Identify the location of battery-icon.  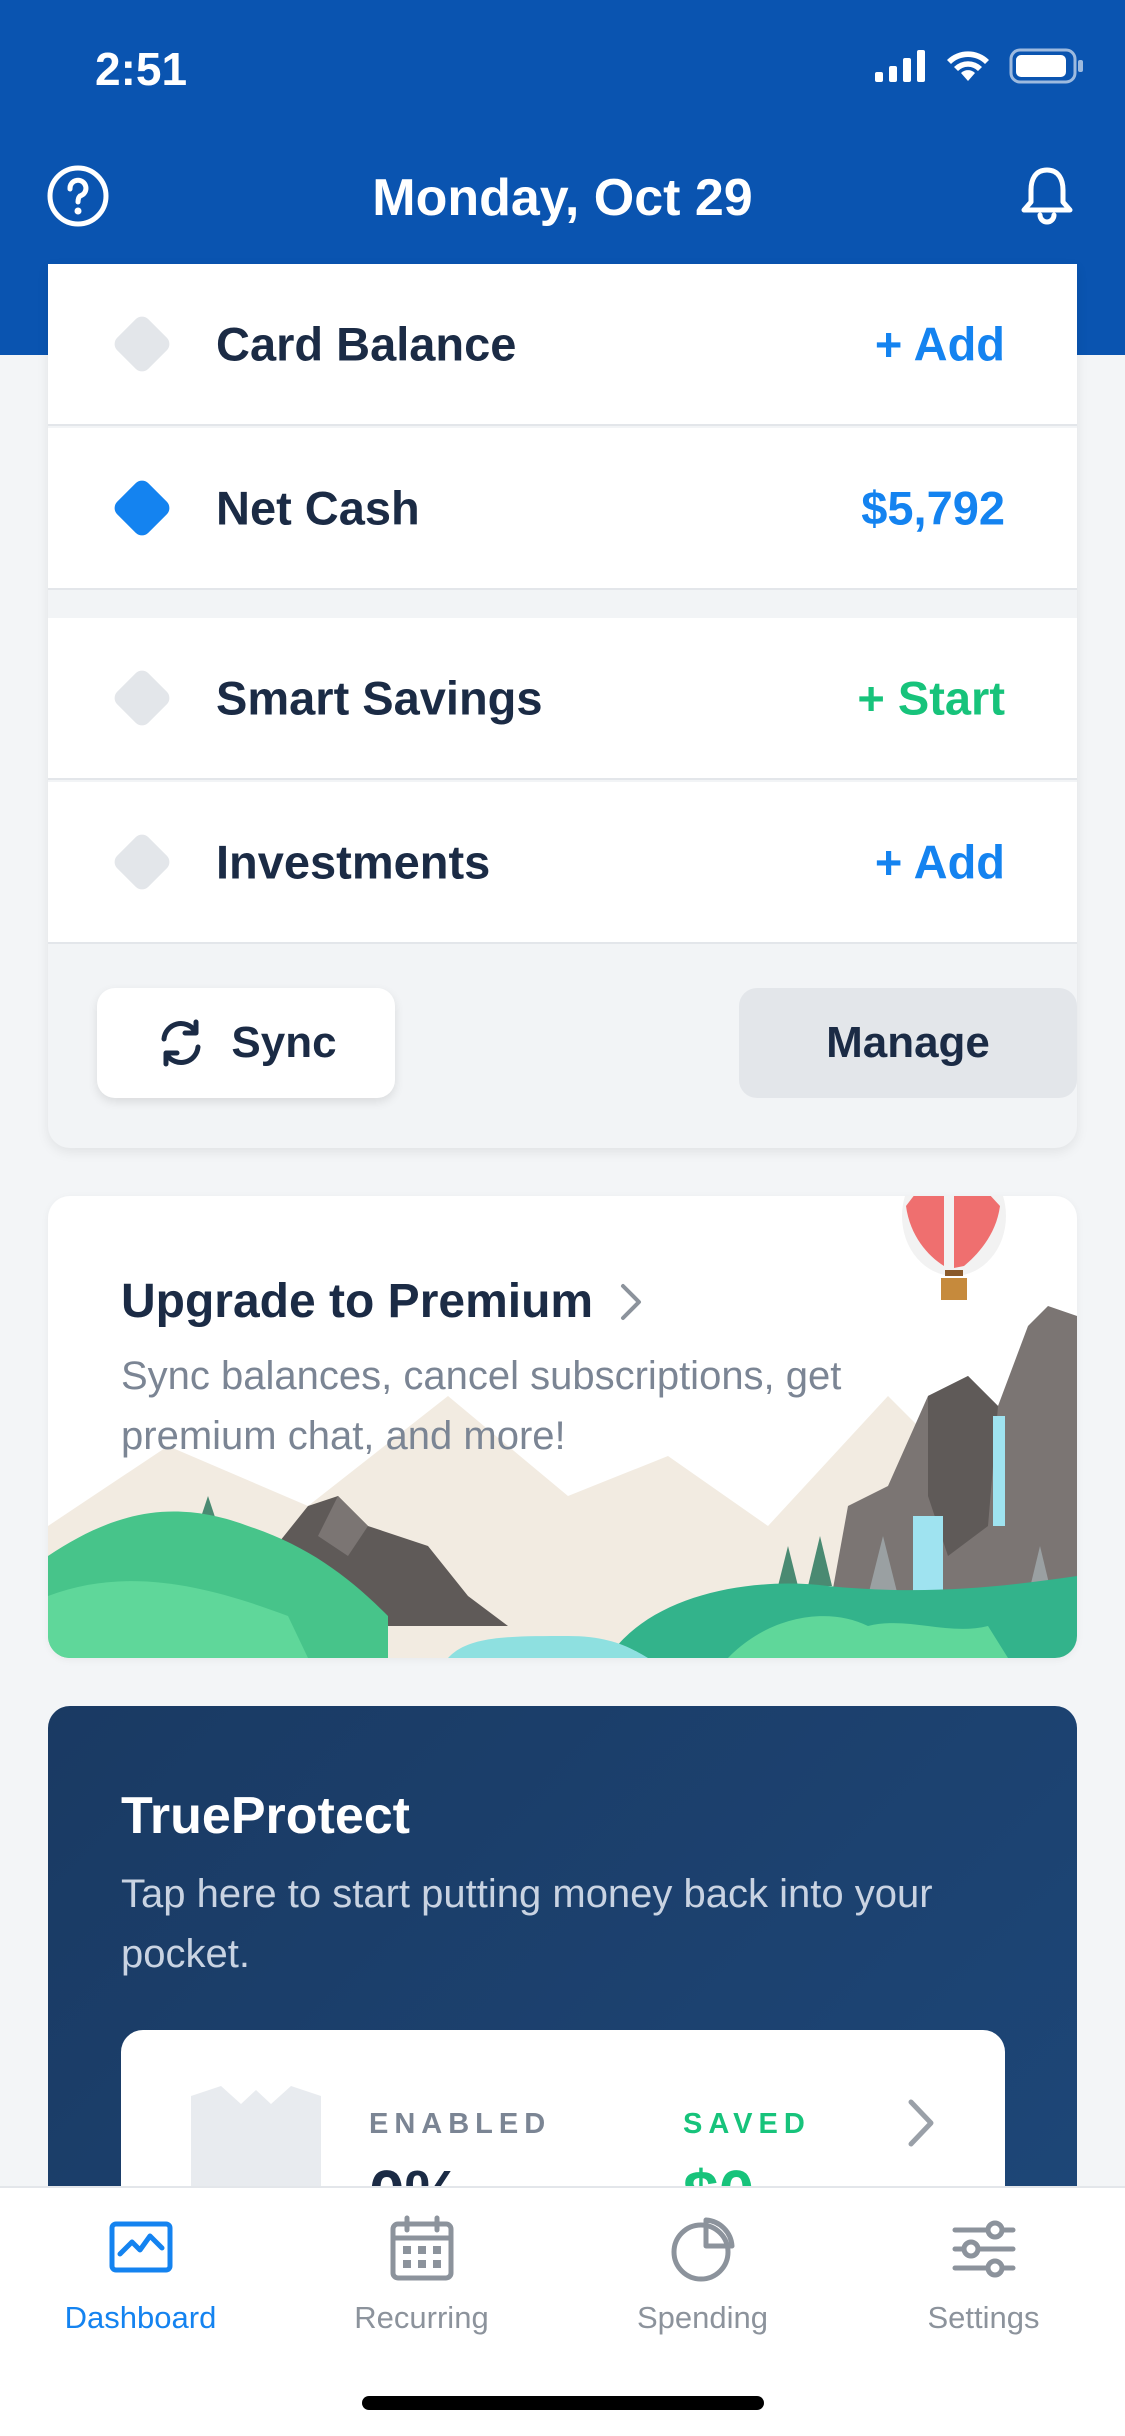
(1046, 66).